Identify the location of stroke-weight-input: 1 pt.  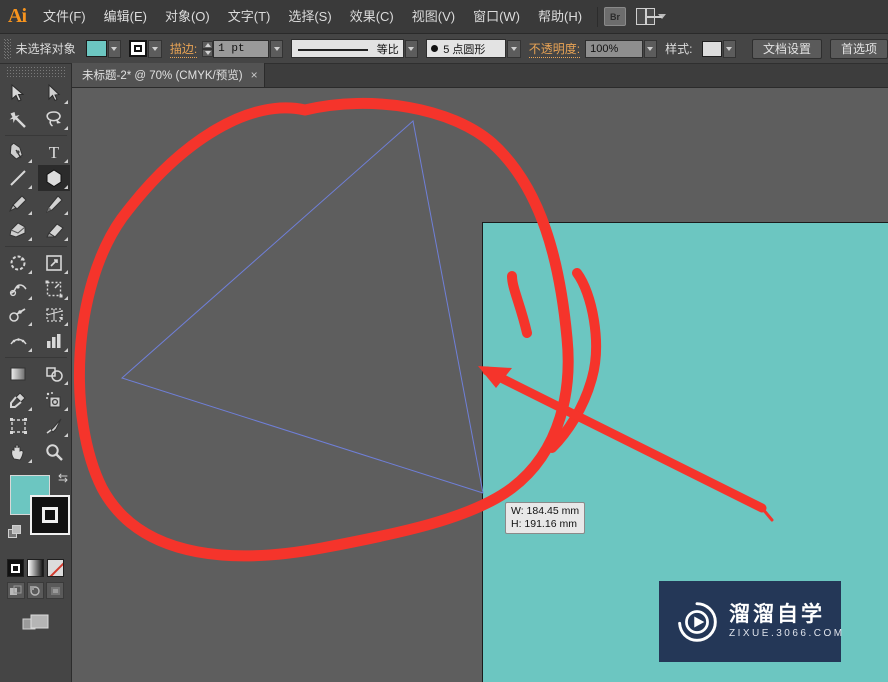
(241, 48).